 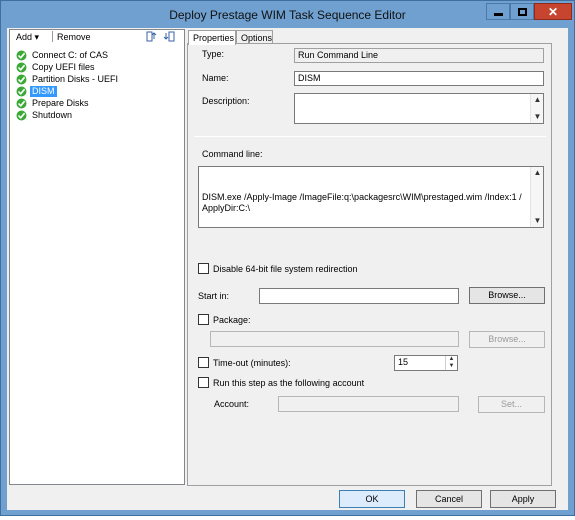 I want to click on tree-item-label: Partition Disks - UEFI, so click(x=75, y=79).